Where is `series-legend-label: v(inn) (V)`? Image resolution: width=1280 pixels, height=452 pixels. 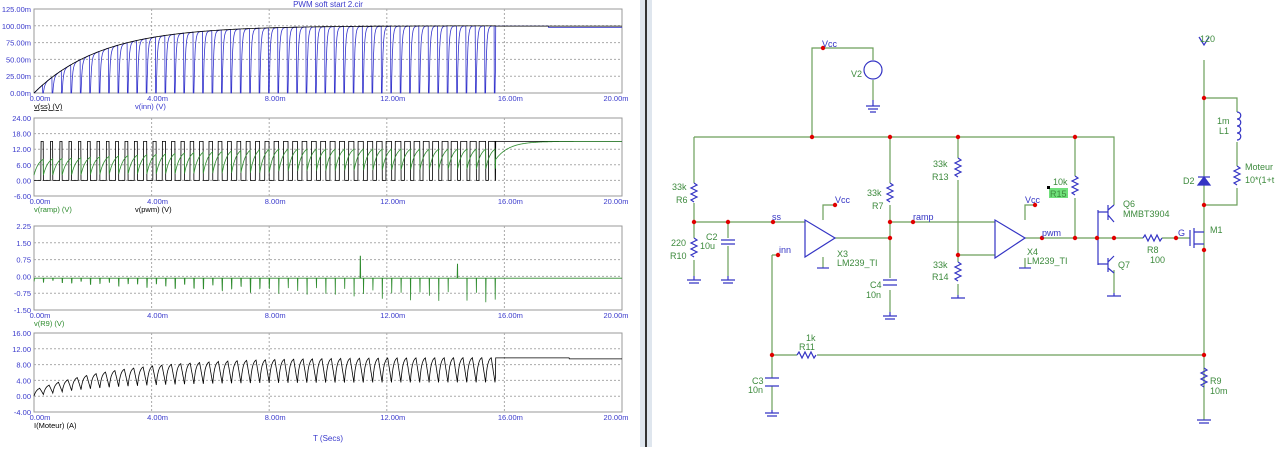
series-legend-label: v(inn) (V) is located at coordinates (150, 106).